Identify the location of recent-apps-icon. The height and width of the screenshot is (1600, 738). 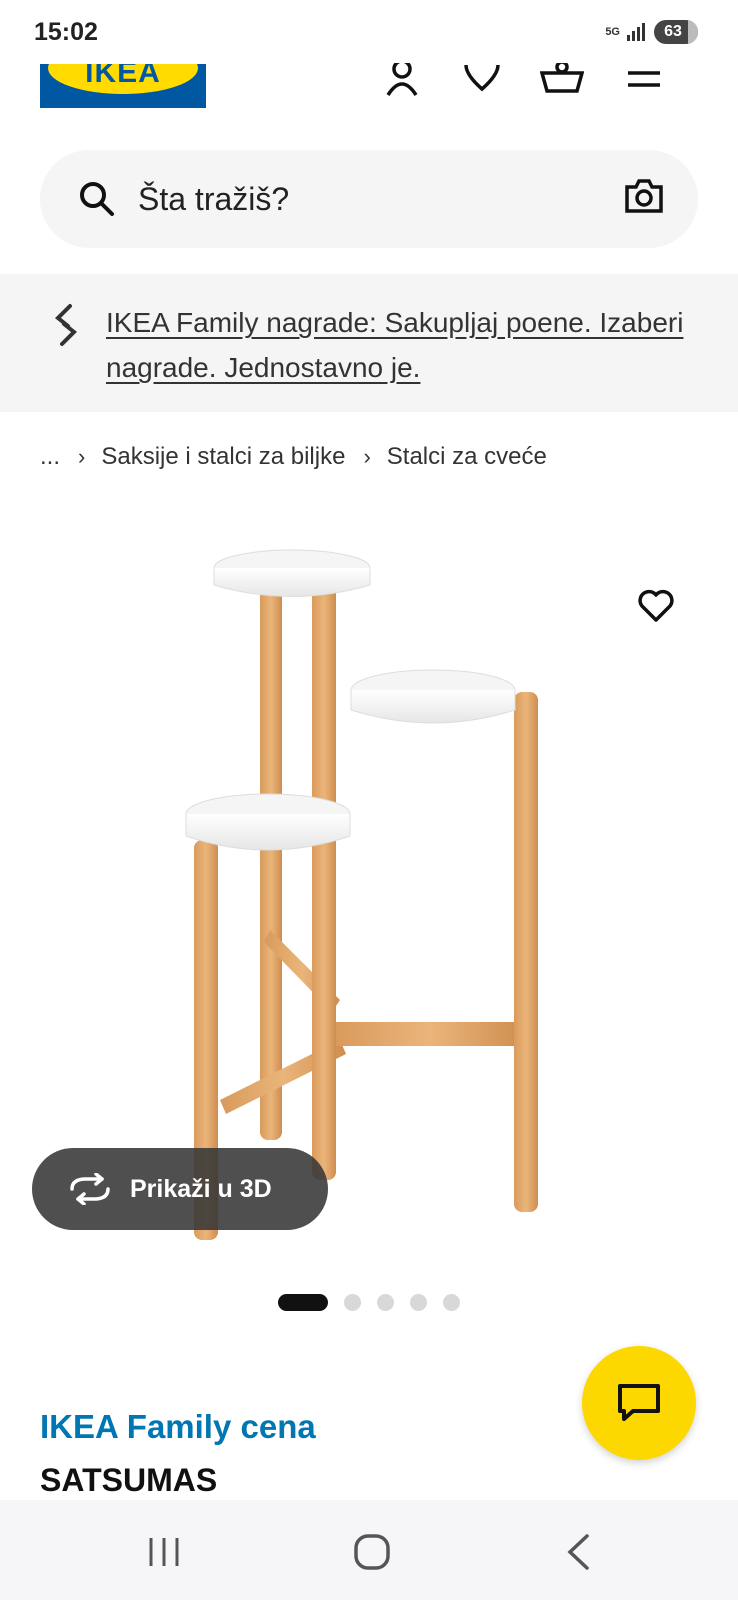
(164, 1552).